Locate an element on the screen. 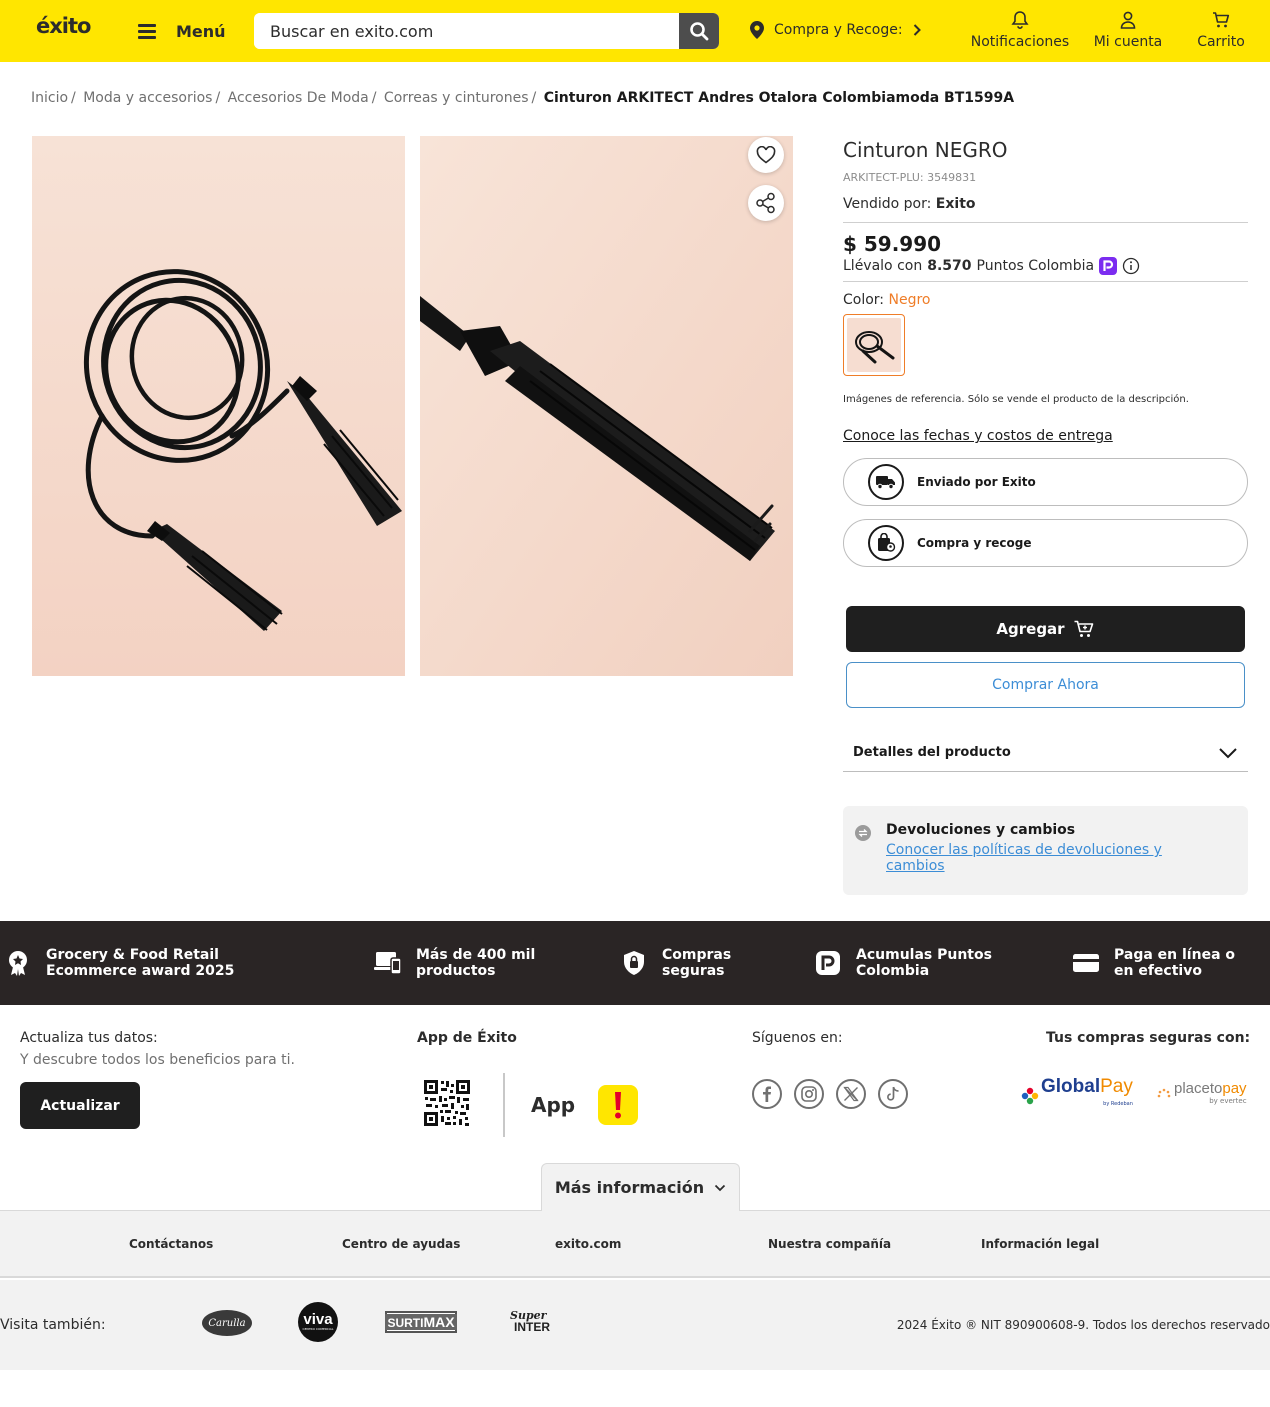 Image resolution: width=1270 pixels, height=1407 pixels. benefit-item: Más de 400 mil productos is located at coordinates (470, 963).